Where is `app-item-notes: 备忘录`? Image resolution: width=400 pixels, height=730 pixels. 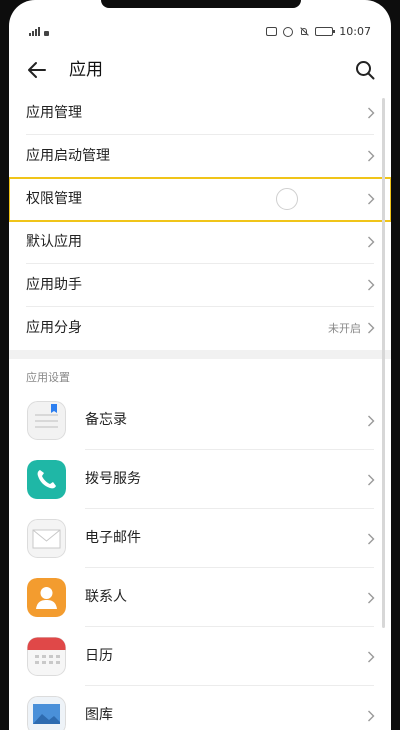
app-item-notes: 备忘录 is located at coordinates (200, 420).